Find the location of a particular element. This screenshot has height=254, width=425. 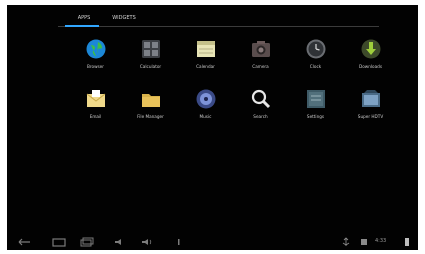

recent-apps-icon is located at coordinates (87, 242).